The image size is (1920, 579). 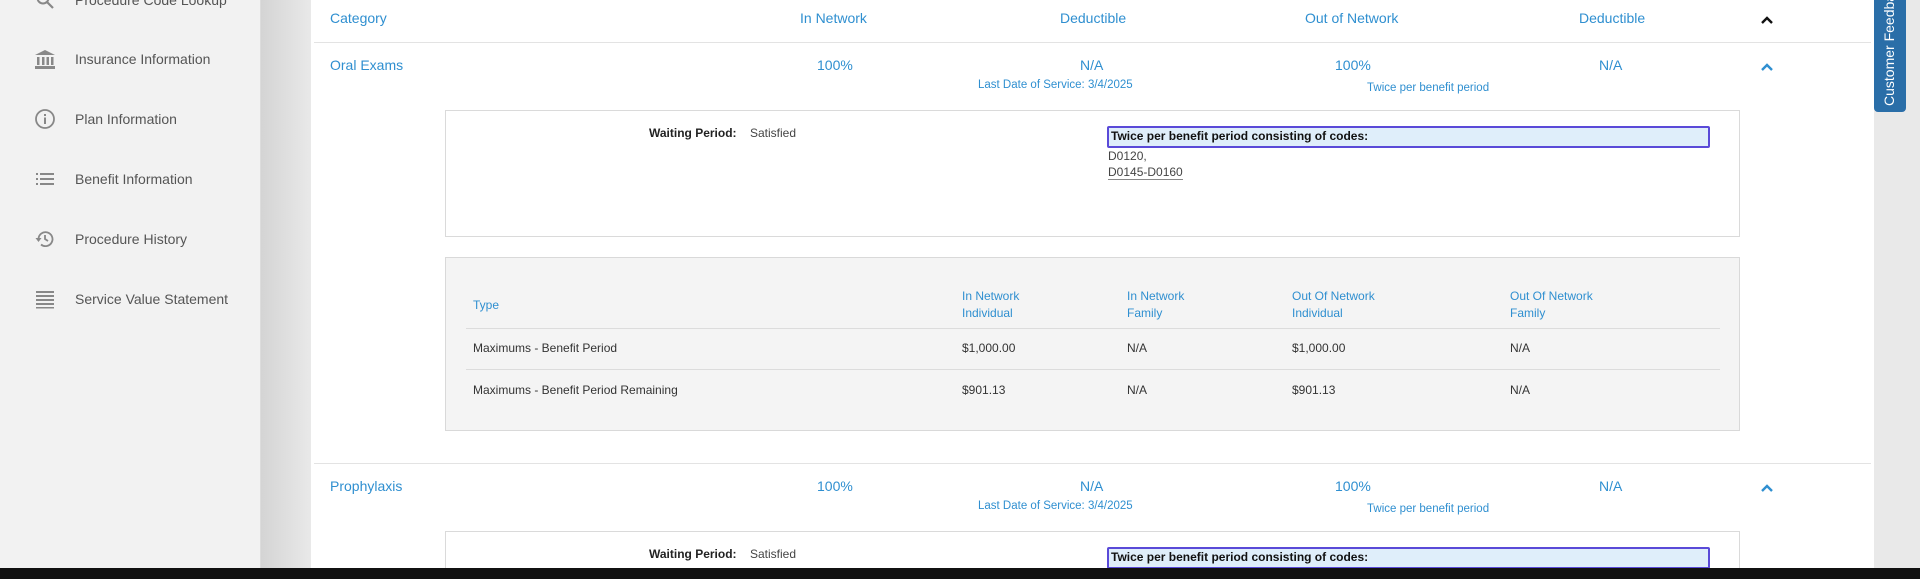 What do you see at coordinates (45, 59) in the screenshot?
I see `bank-icon` at bounding box center [45, 59].